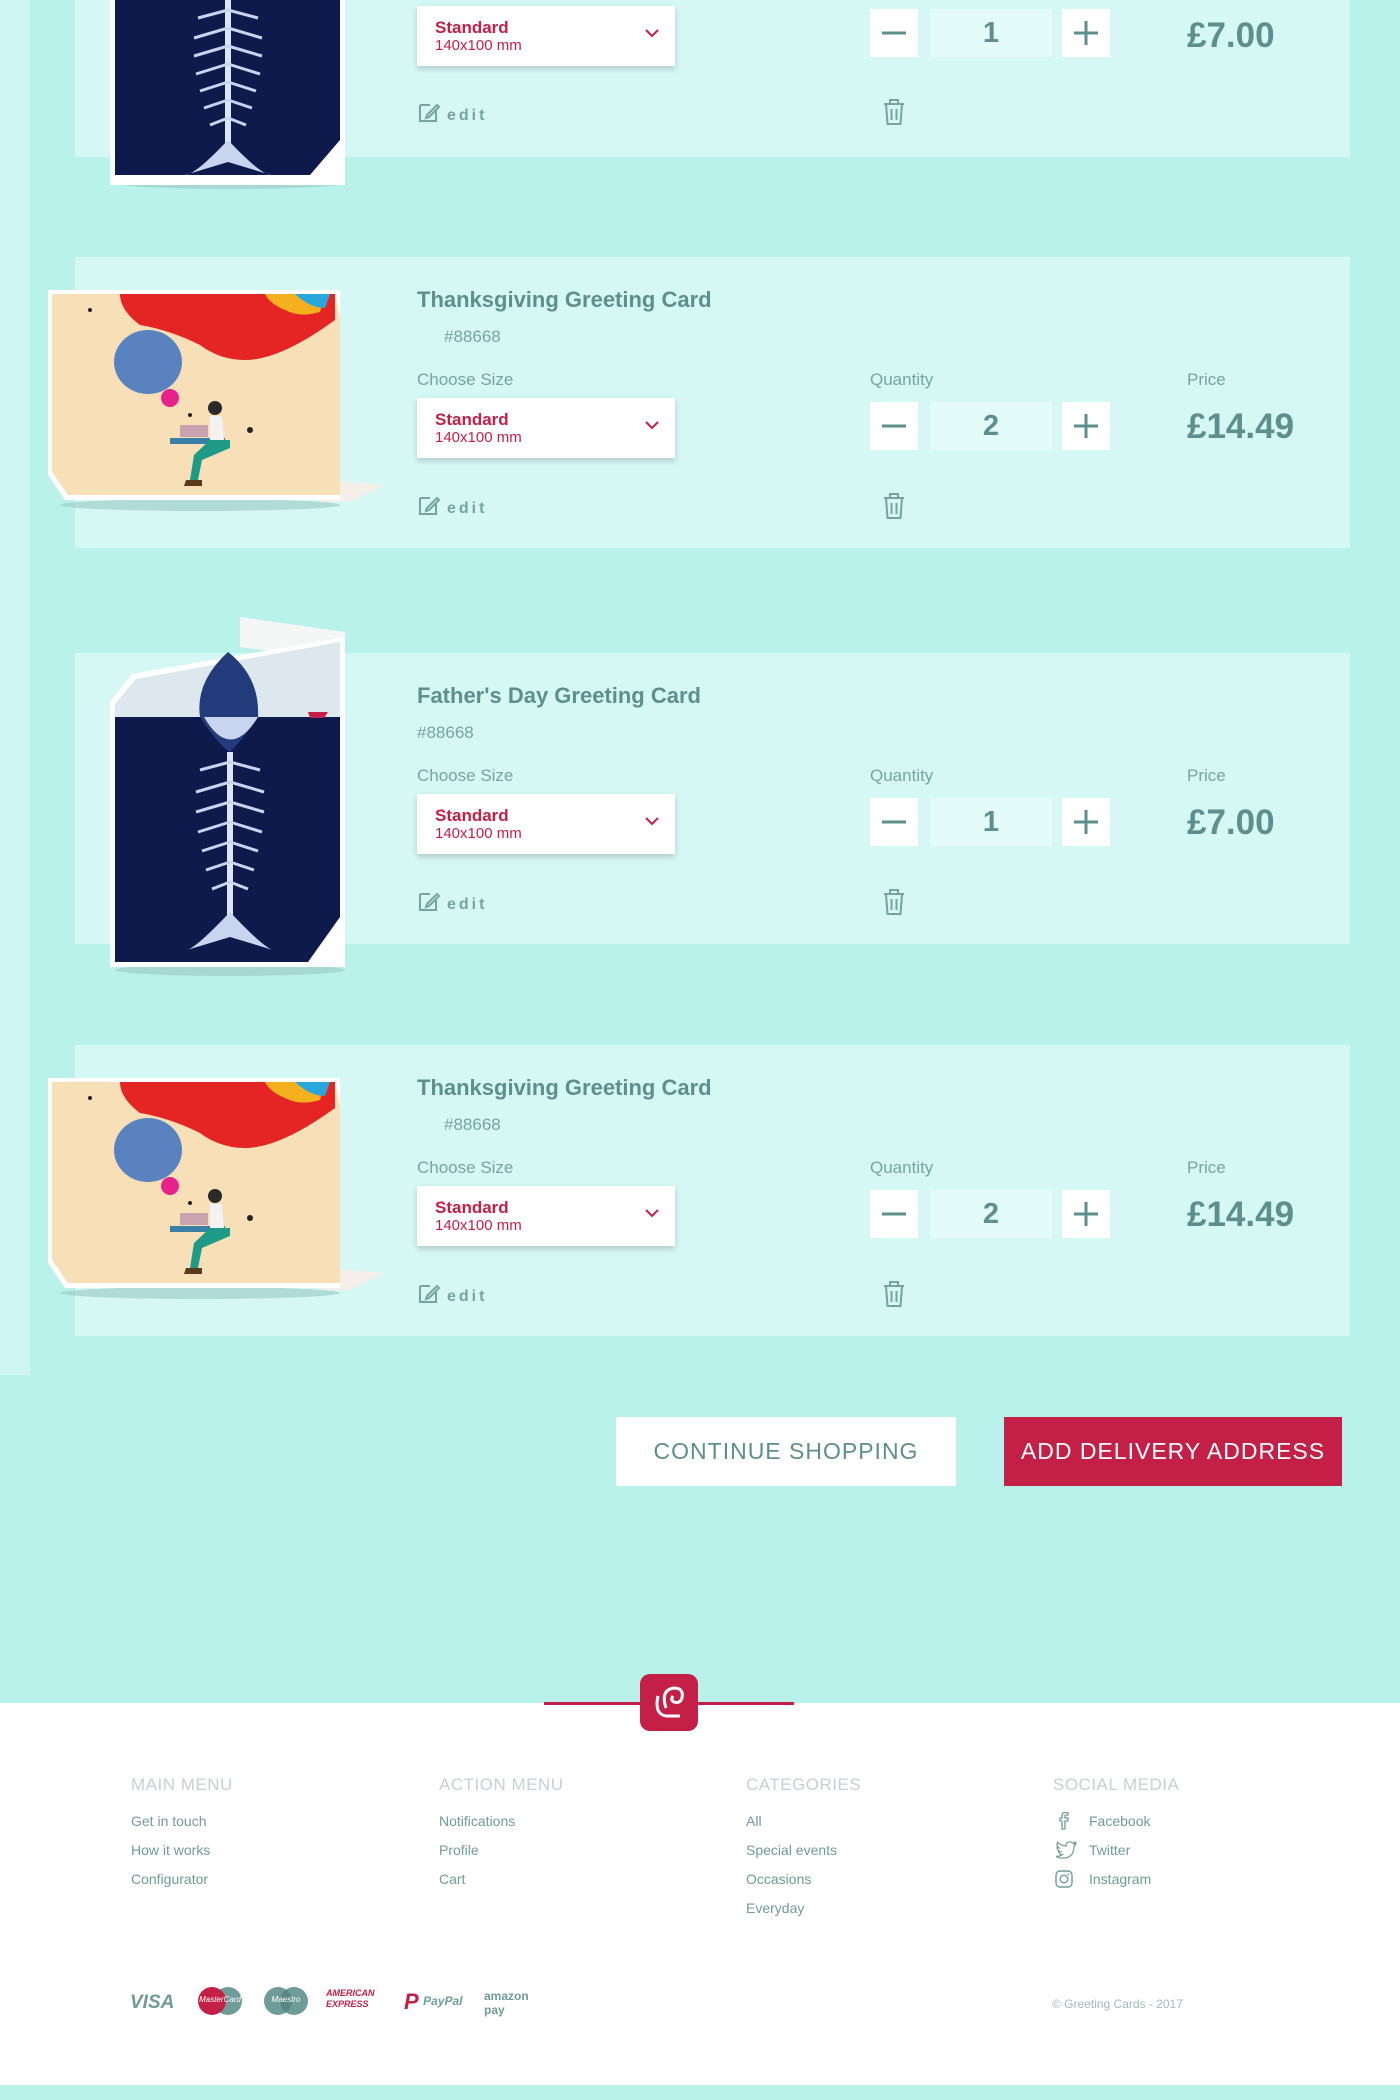  Describe the element at coordinates (433, 2001) in the screenshot. I see `paypal-icon: P PayPal` at that location.